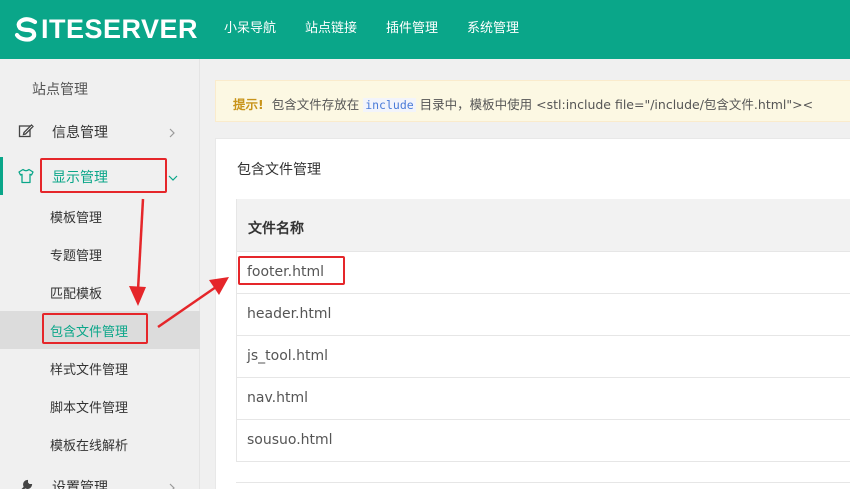  I want to click on arrow-to-footer, so click(193, 303).